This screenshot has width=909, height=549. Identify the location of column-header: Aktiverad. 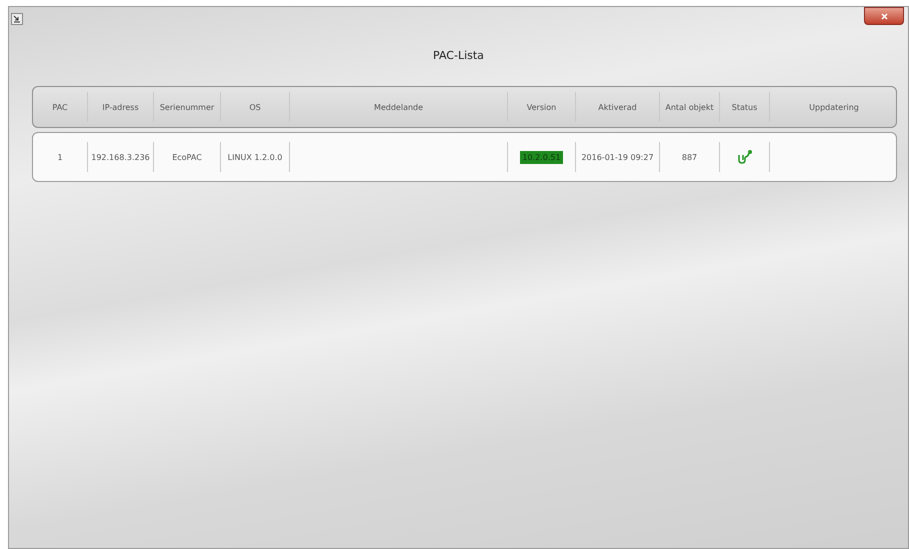
(617, 107).